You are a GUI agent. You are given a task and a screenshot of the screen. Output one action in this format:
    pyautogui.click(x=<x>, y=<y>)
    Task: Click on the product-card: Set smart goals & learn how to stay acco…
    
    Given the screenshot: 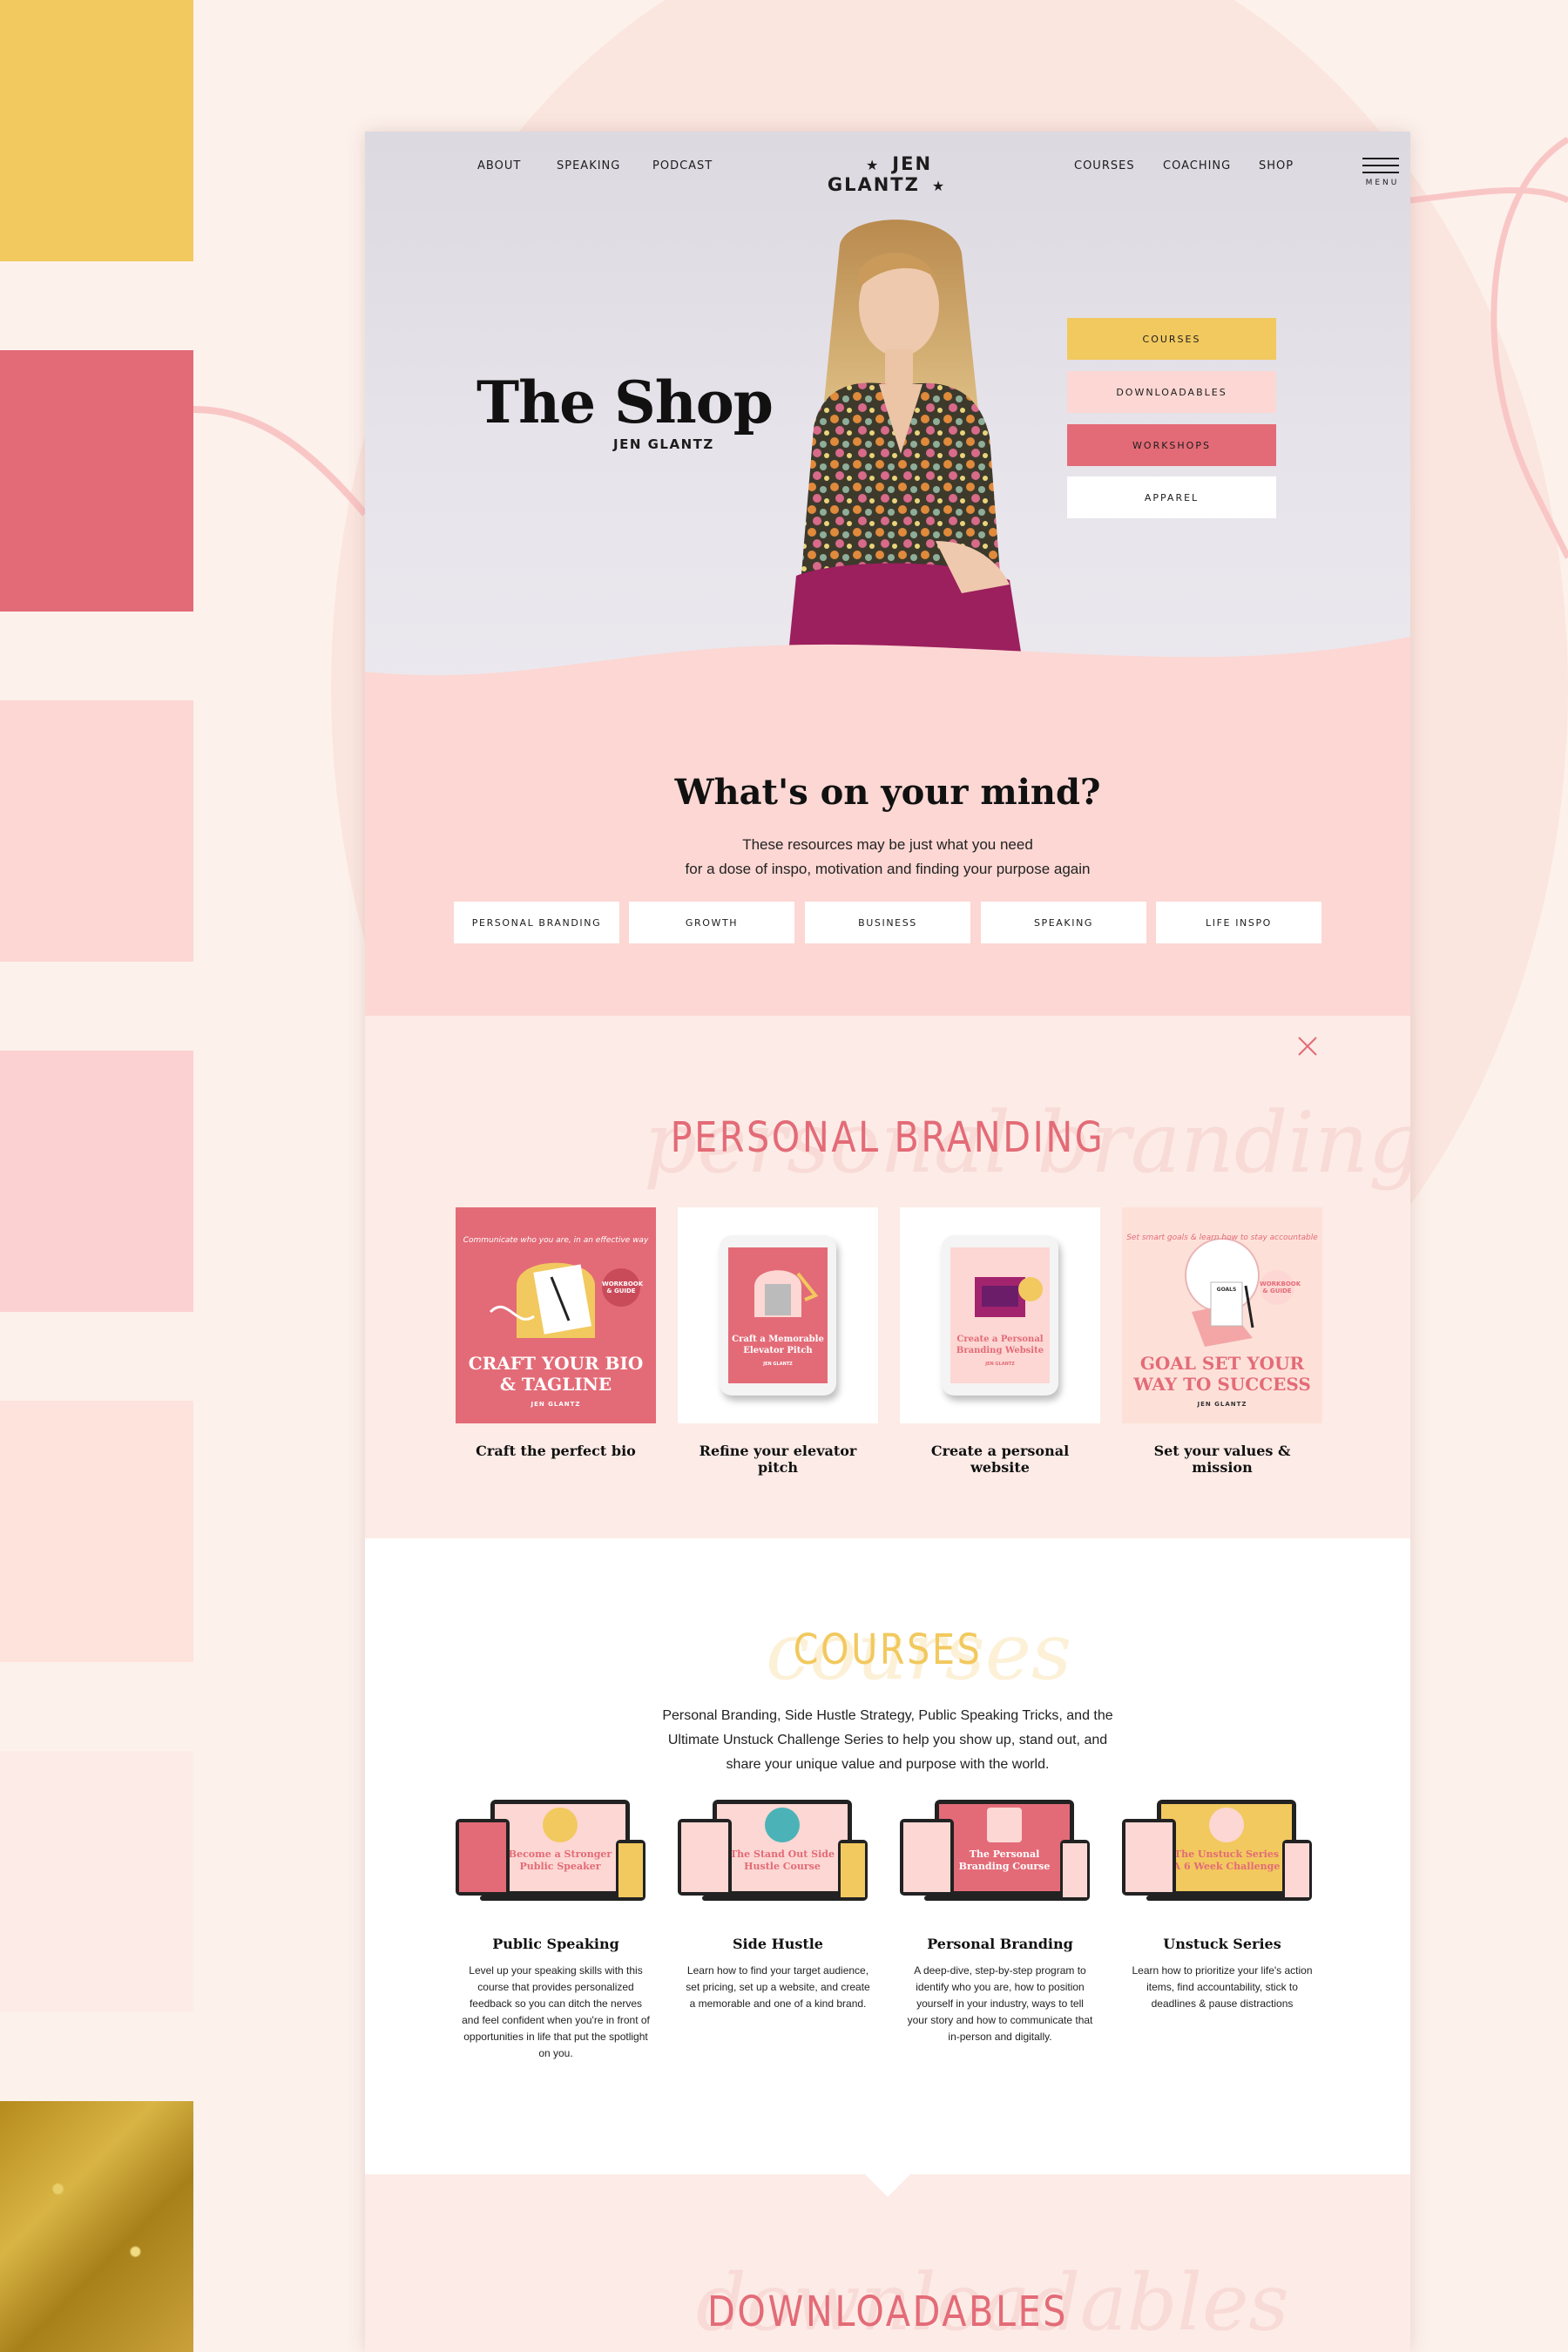 What is the action you would take?
    pyautogui.click(x=1222, y=1341)
    